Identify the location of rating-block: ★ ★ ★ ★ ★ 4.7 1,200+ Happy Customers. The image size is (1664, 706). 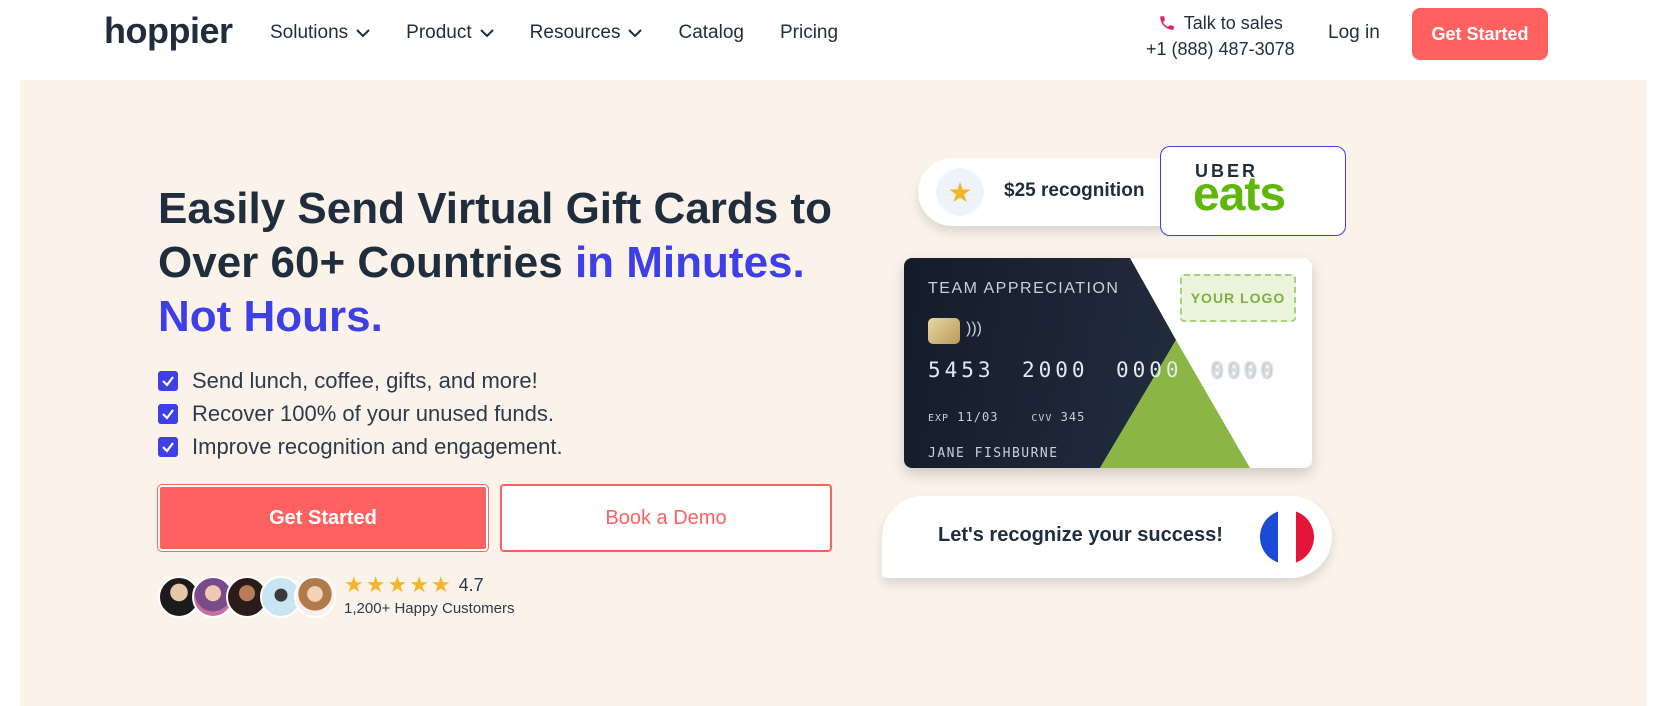
(429, 596).